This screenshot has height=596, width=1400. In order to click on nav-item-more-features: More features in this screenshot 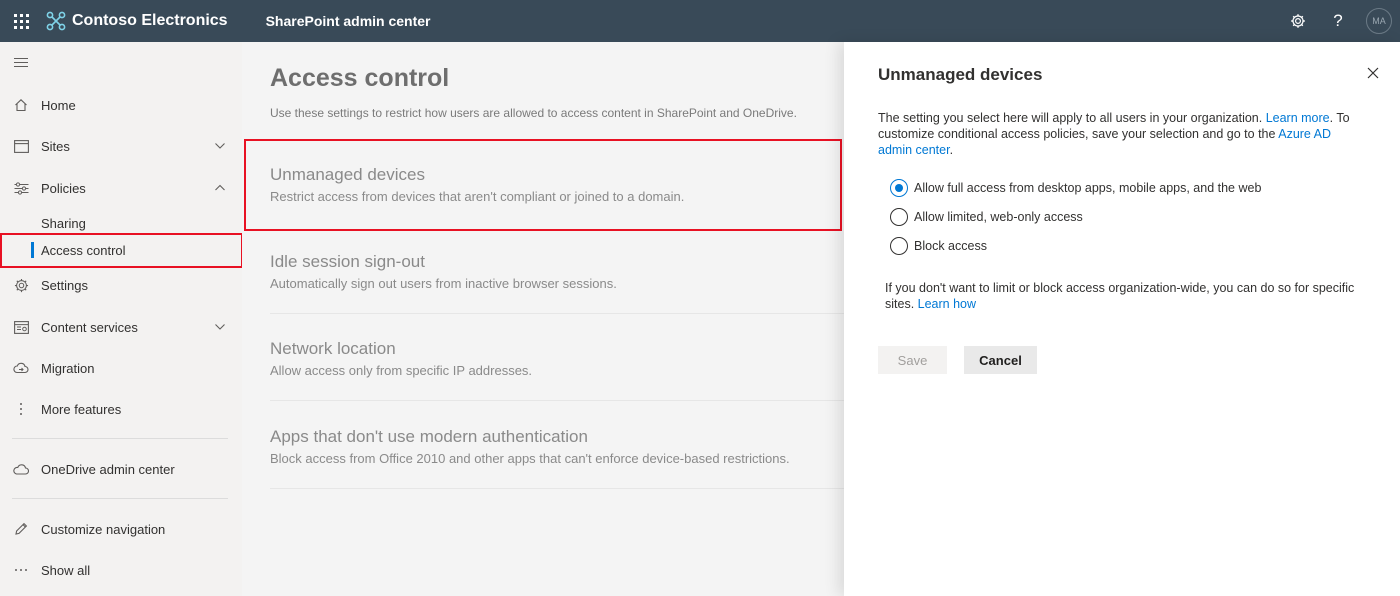, I will do `click(121, 409)`.